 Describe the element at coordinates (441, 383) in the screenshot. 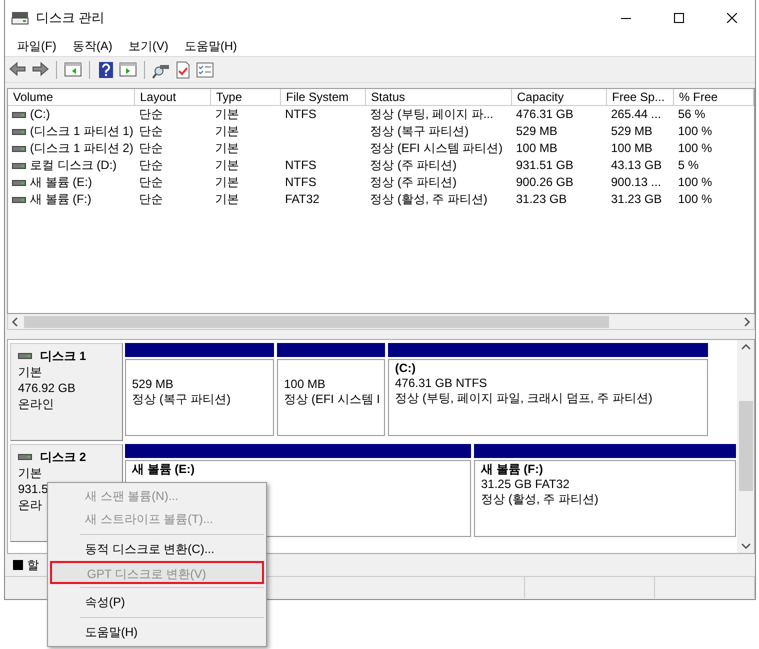

I see `partition-size: 476.31 GB NTFS` at that location.